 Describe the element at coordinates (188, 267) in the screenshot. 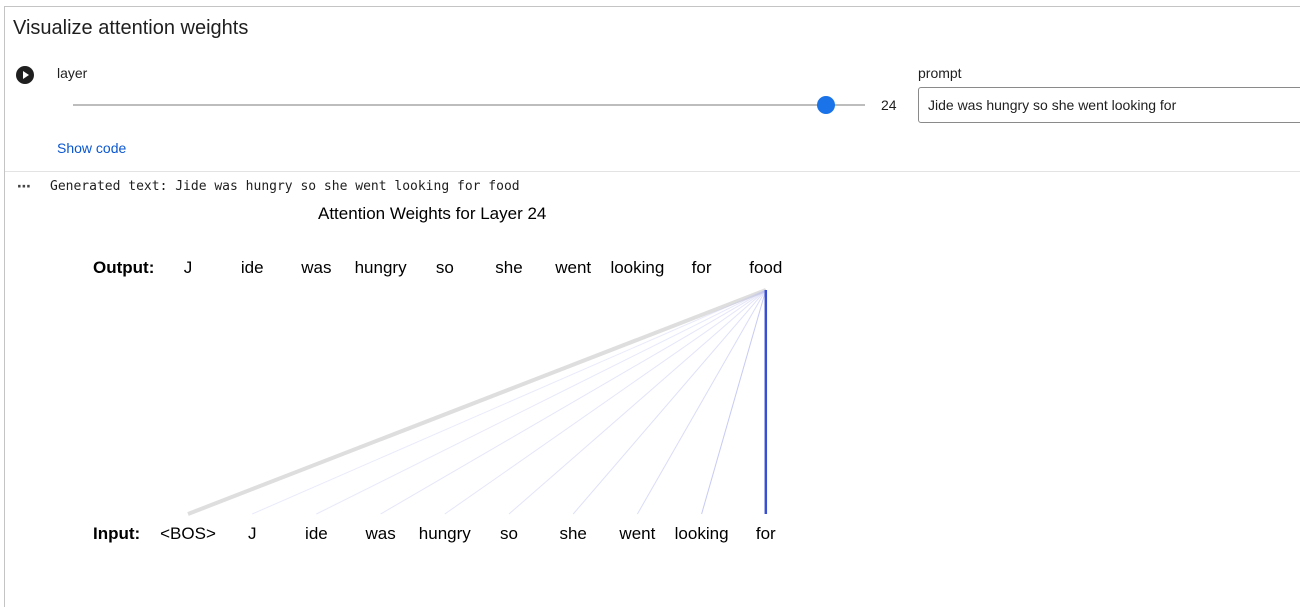

I see `output-token: J` at that location.